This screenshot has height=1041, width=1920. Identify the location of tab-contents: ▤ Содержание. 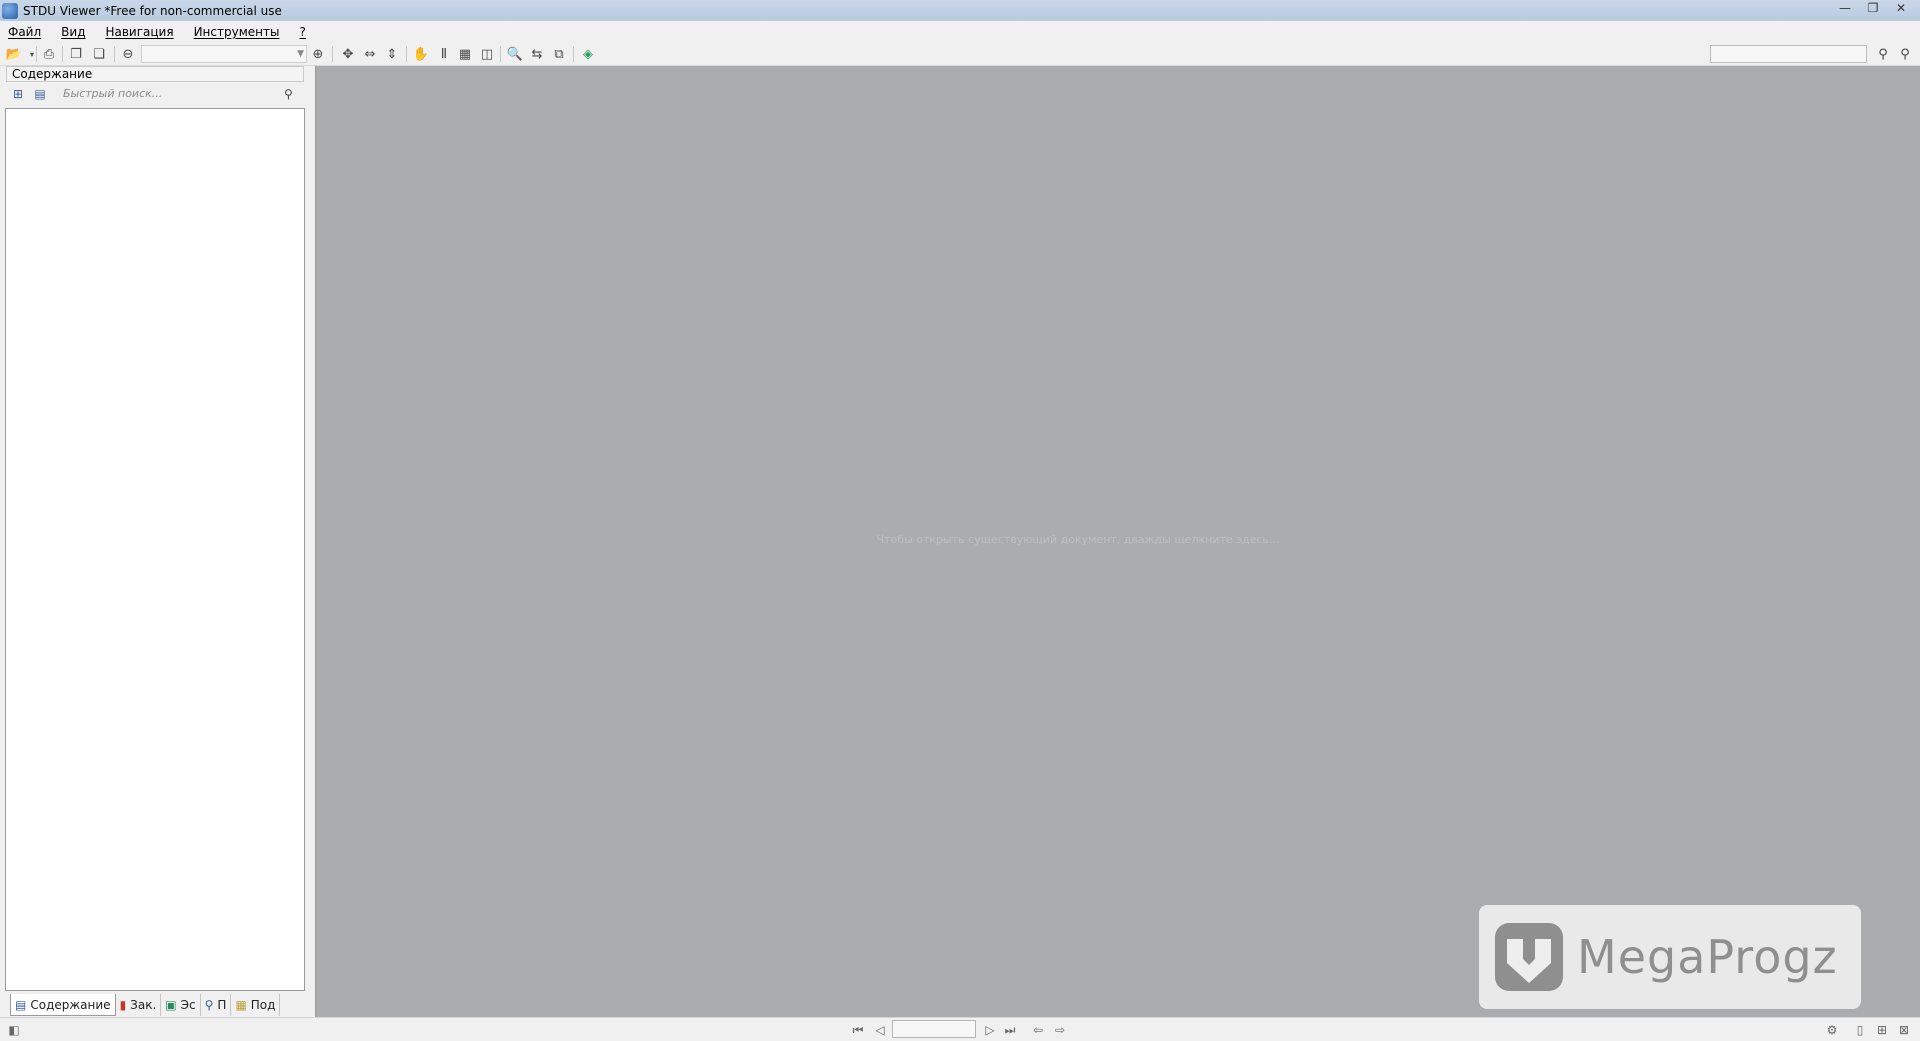
(63, 1005).